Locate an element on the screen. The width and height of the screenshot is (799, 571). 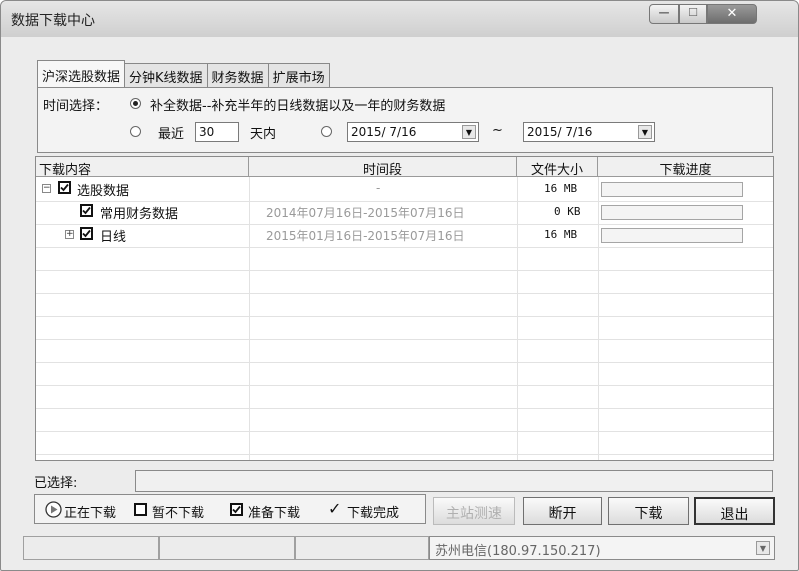
legend-downloading: 正在下载 is located at coordinates (90, 513).